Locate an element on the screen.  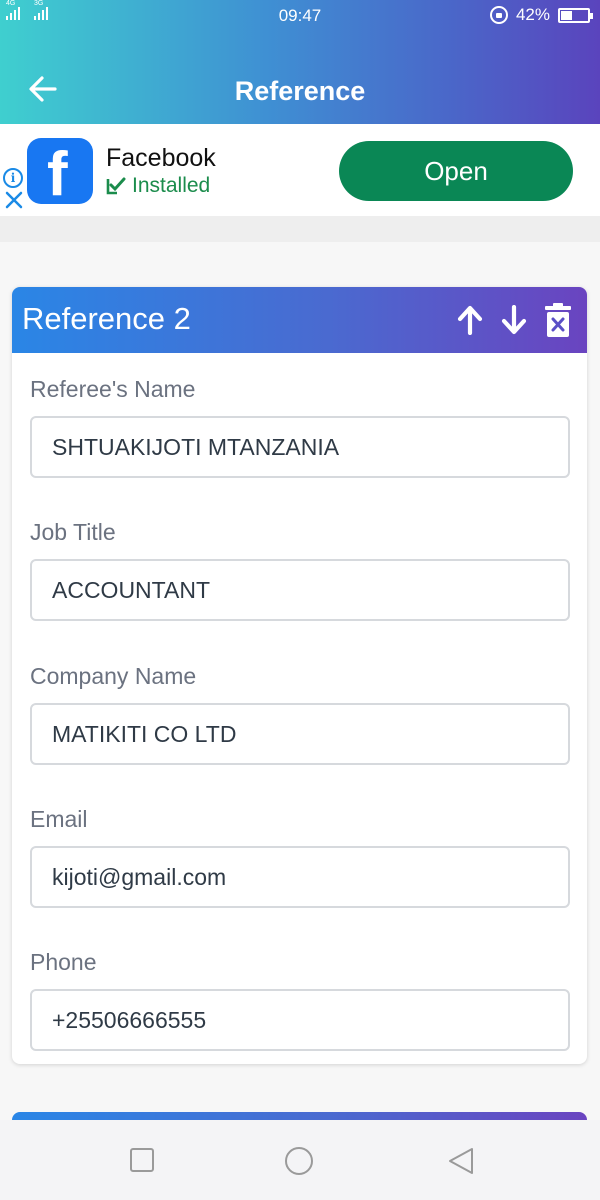
field-referee-name: Referee's Name SHTUAKIJOTI MTANZANIA is located at coordinates (300, 427).